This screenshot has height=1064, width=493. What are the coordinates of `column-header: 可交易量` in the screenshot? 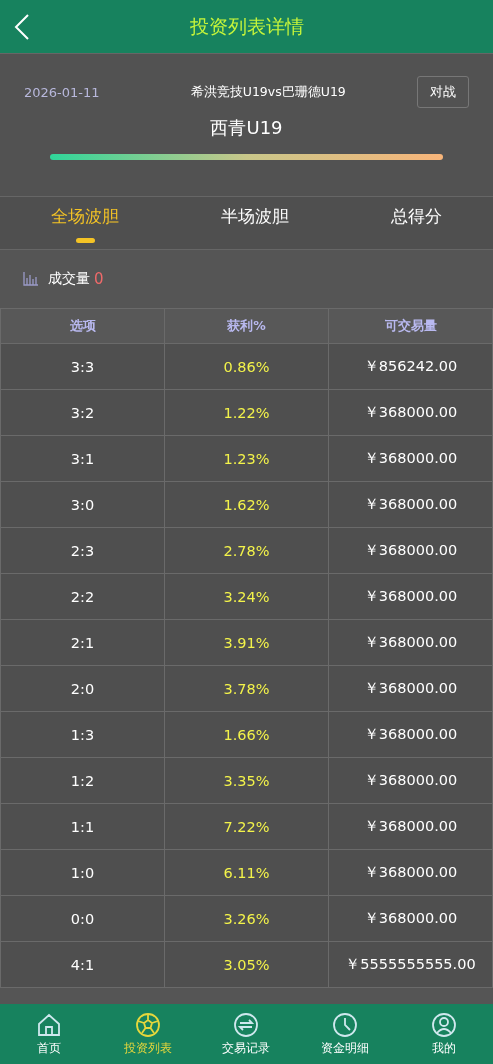 It's located at (410, 326).